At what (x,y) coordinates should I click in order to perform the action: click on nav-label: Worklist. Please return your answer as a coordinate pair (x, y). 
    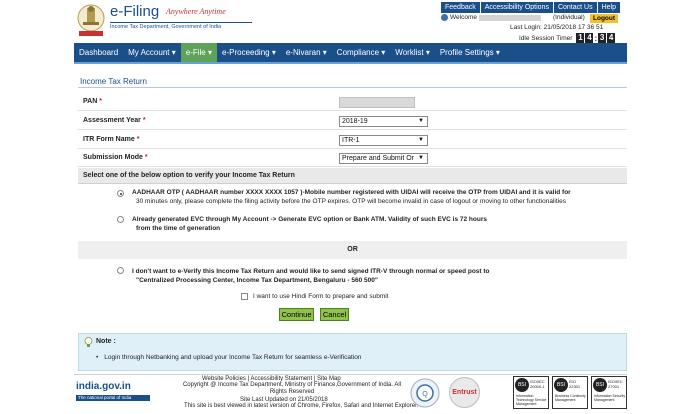
    Looking at the image, I should click on (409, 52).